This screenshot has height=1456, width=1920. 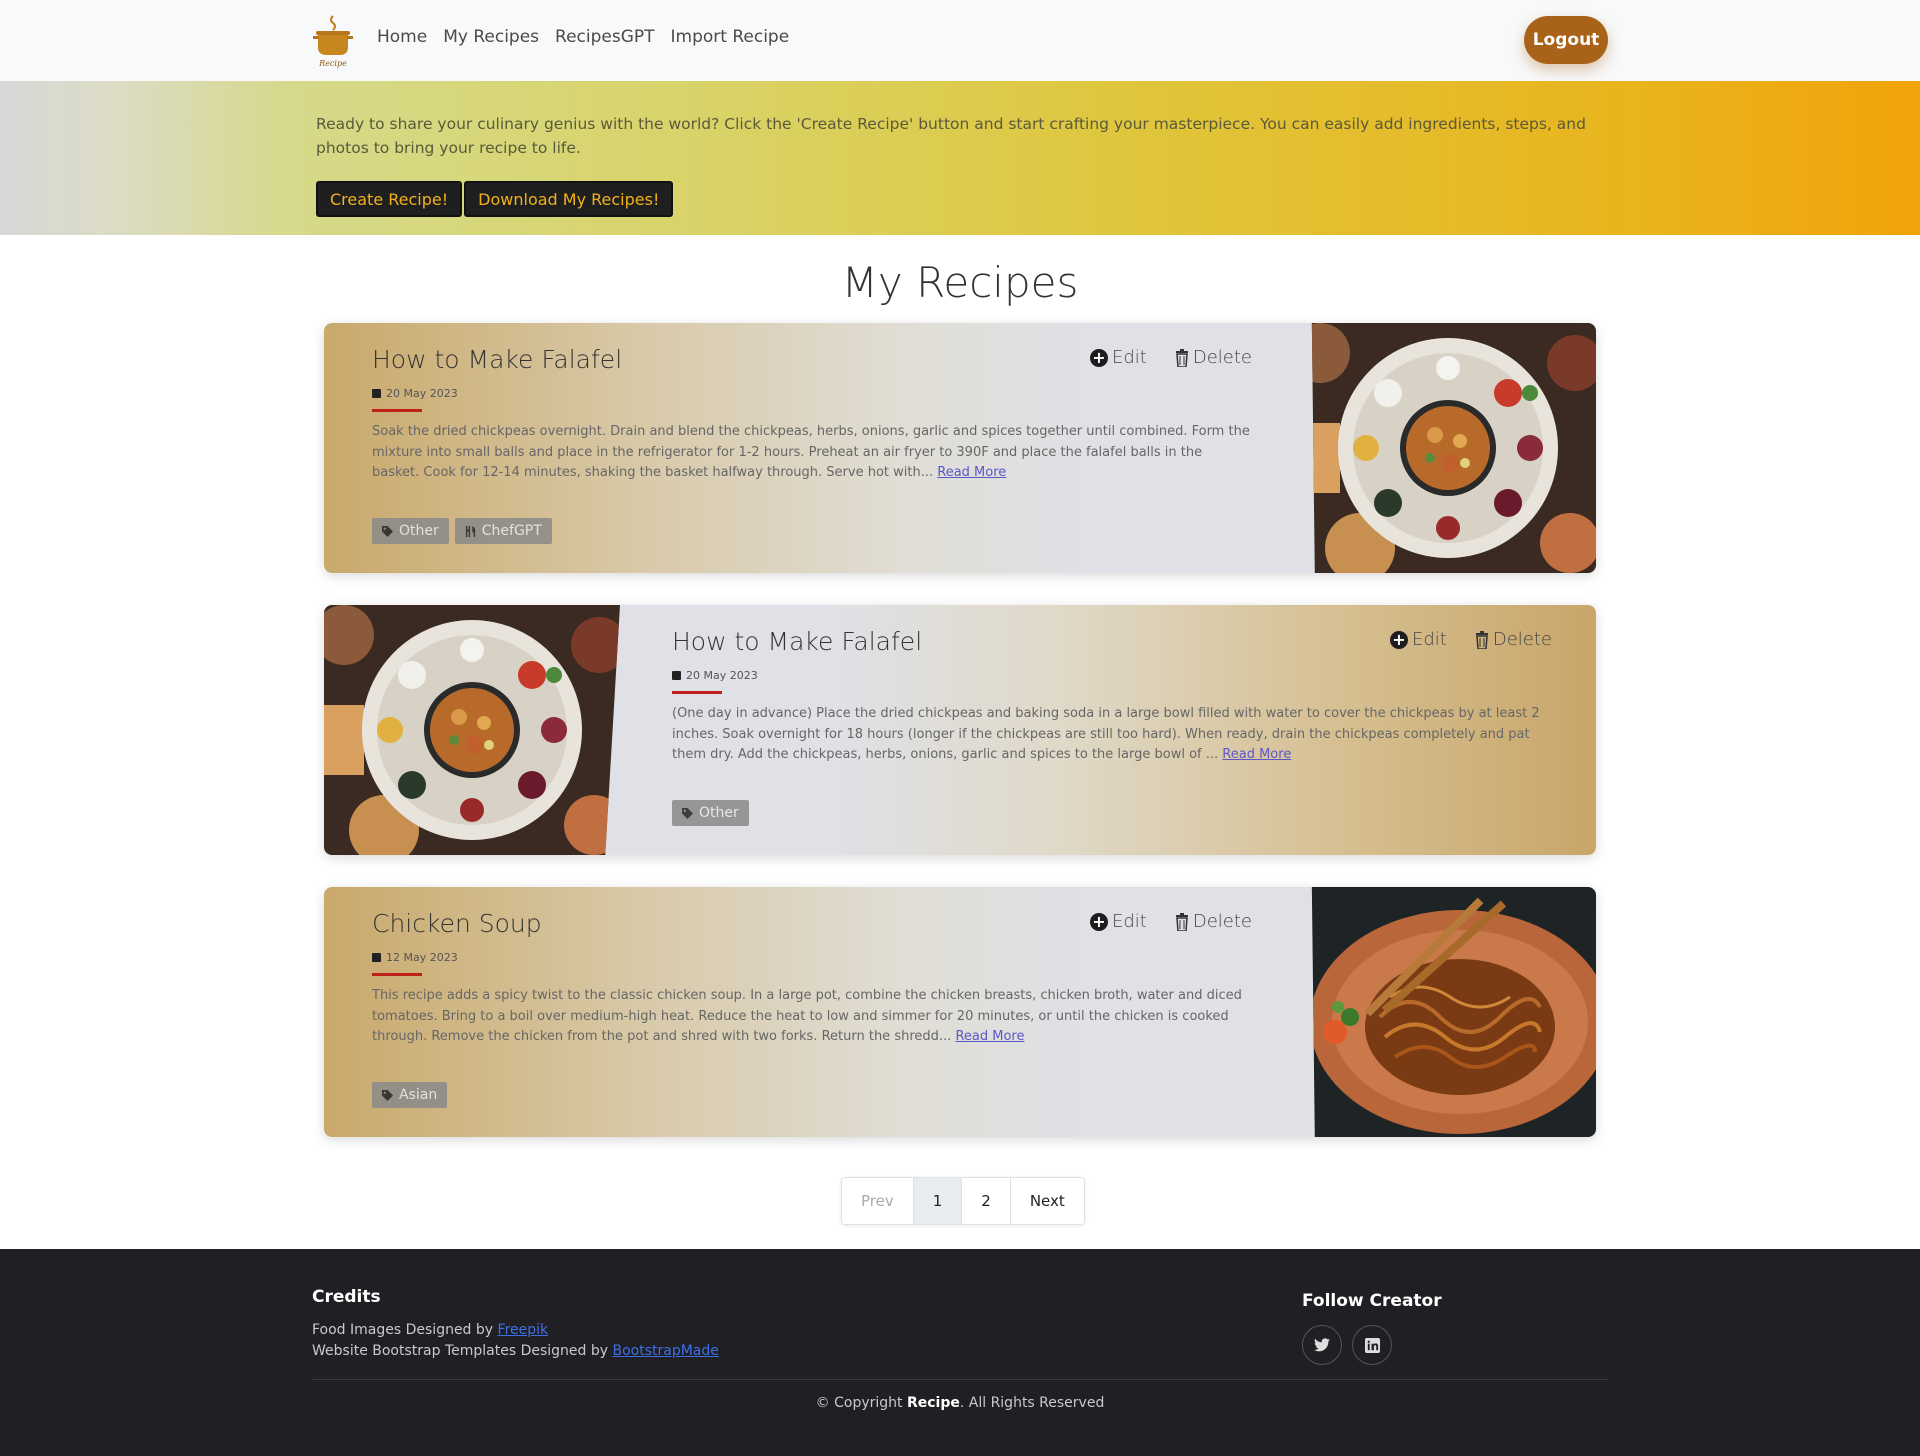 What do you see at coordinates (389, 199) in the screenshot?
I see `create-recipe-button: Create Recipe!` at bounding box center [389, 199].